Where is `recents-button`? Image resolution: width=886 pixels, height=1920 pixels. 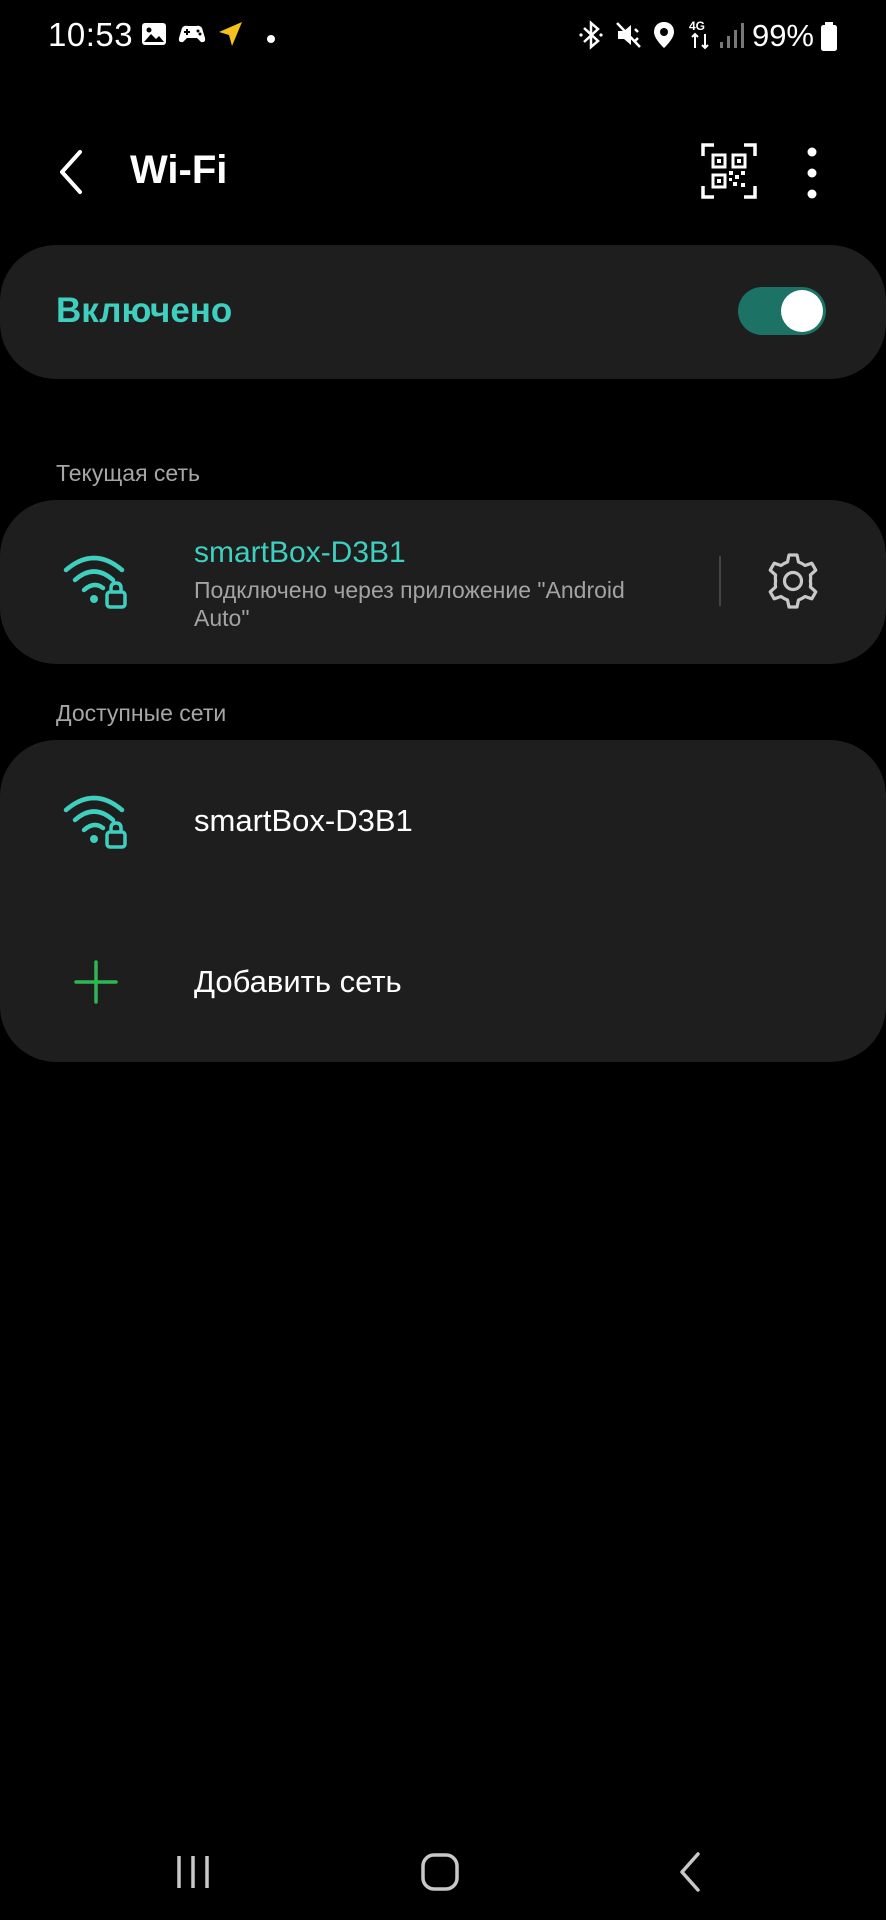
recents-button is located at coordinates (193, 1872).